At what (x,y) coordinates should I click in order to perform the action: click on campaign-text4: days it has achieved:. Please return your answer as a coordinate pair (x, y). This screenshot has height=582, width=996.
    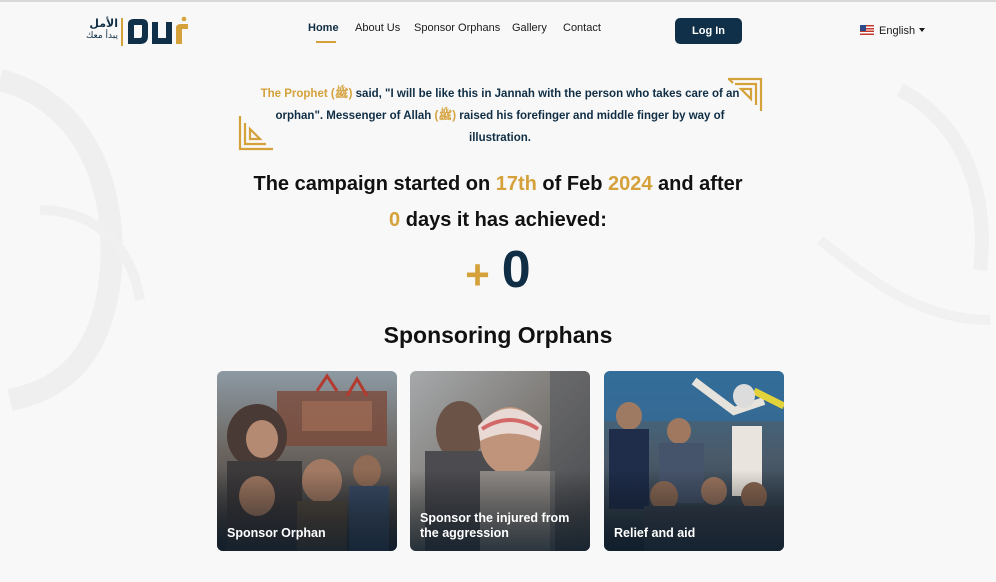
    Looking at the image, I should click on (503, 220).